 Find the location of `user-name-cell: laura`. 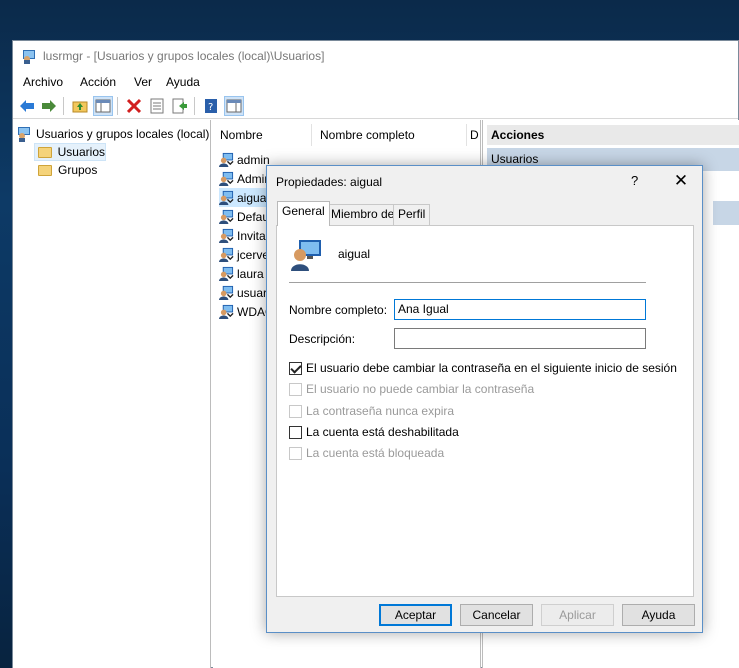

user-name-cell: laura is located at coordinates (250, 273).